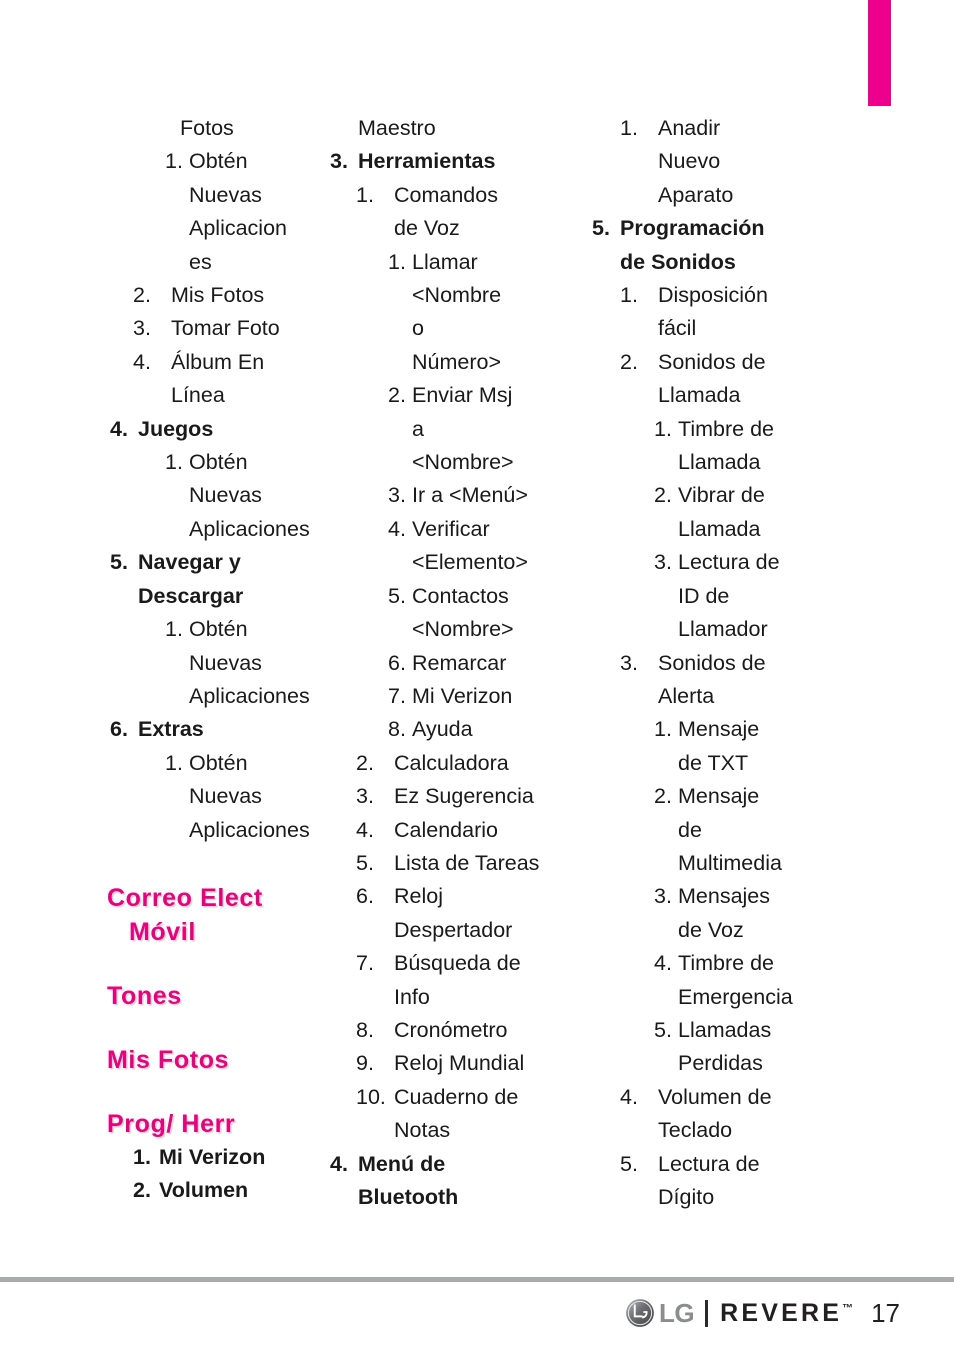 Image resolution: width=954 pixels, height=1372 pixels. Describe the element at coordinates (768, 128) in the screenshot. I see `menu-line: 1. Anadir` at that location.